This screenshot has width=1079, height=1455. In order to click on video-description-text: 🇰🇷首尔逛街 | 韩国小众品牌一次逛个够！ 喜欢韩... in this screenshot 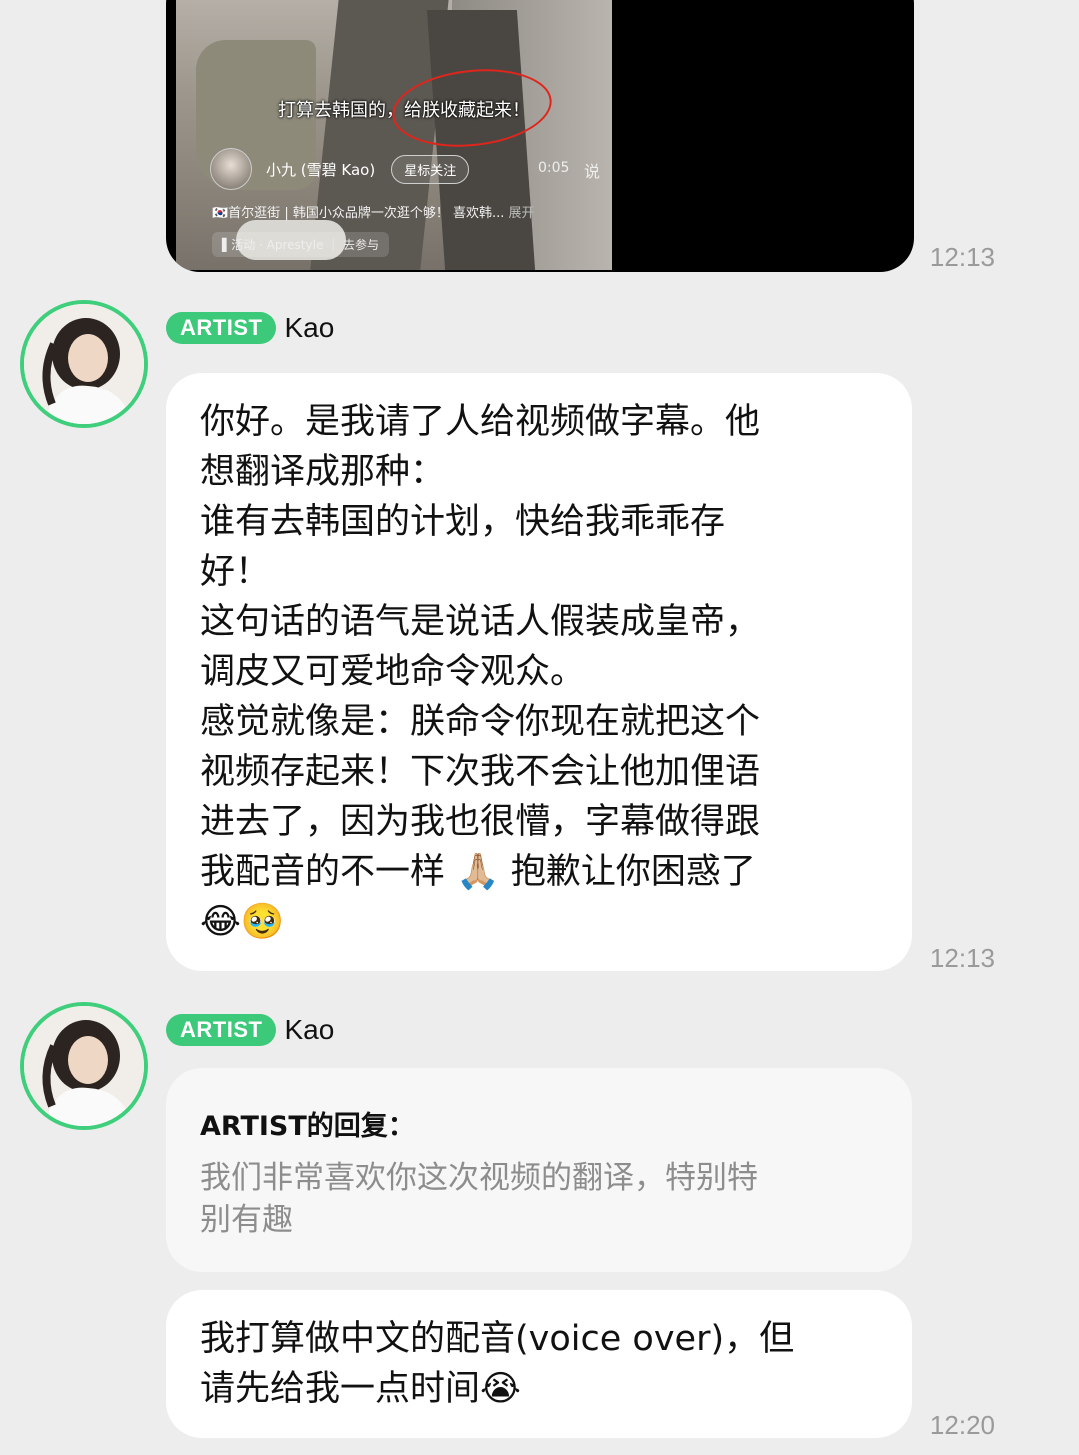, I will do `click(358, 213)`.